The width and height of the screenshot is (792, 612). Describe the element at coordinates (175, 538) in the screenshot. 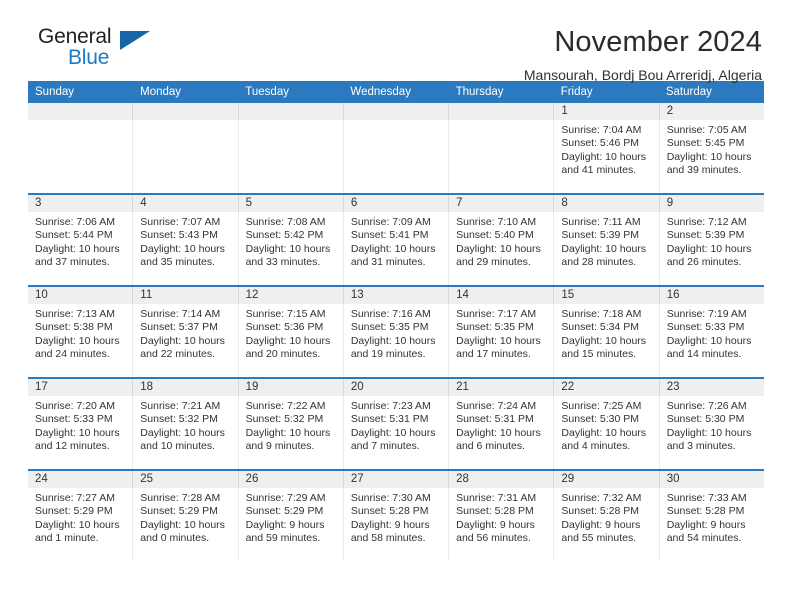

I see `daylight-text-line2: and 0 minutes.` at that location.